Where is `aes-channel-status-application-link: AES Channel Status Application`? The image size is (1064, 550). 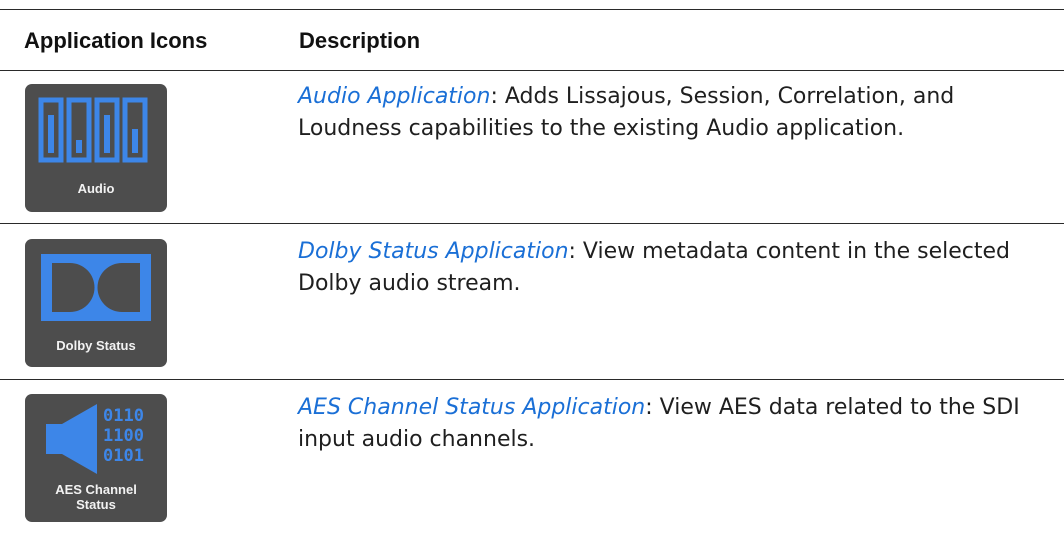
aes-channel-status-application-link: AES Channel Status Application is located at coordinates (471, 407).